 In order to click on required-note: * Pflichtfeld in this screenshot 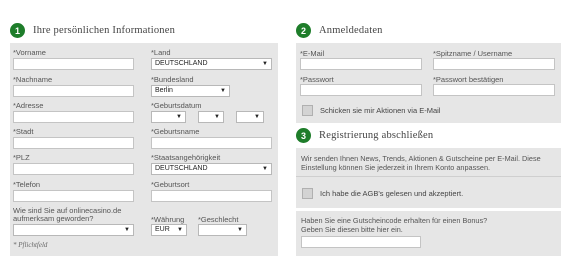, I will do `click(30, 245)`.